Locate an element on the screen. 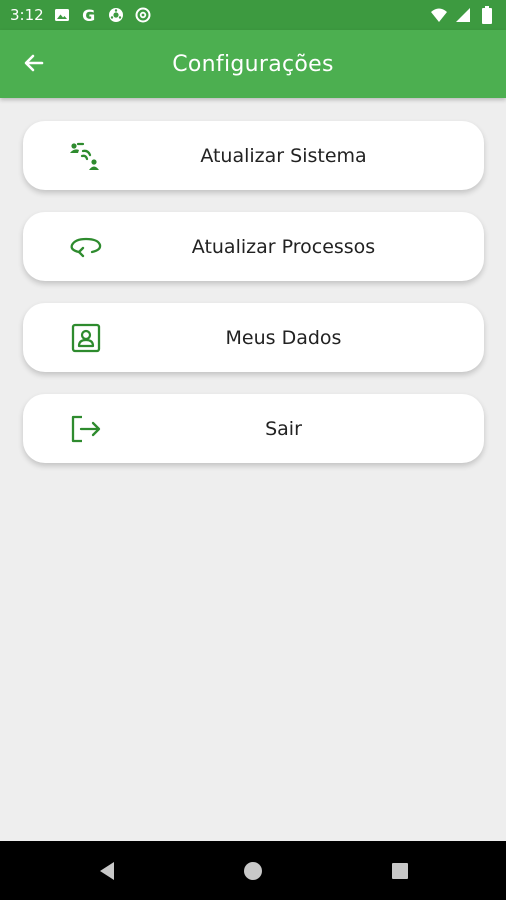 The image size is (506, 900). system-nav-bar is located at coordinates (253, 870).